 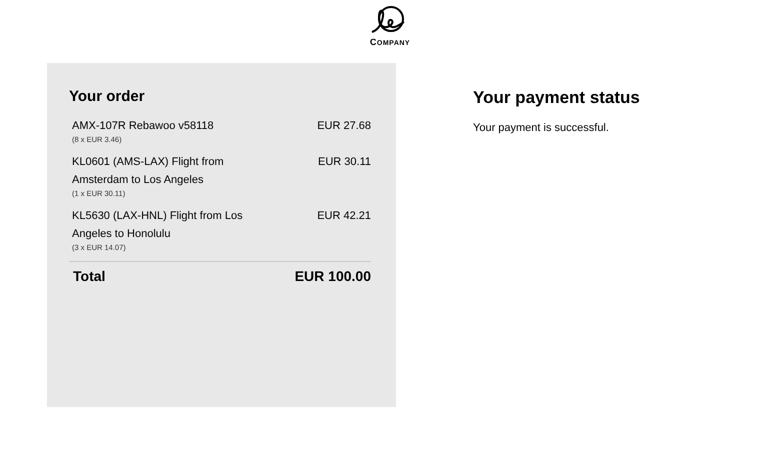 I want to click on item-price: EUR 42.21, so click(x=344, y=216).